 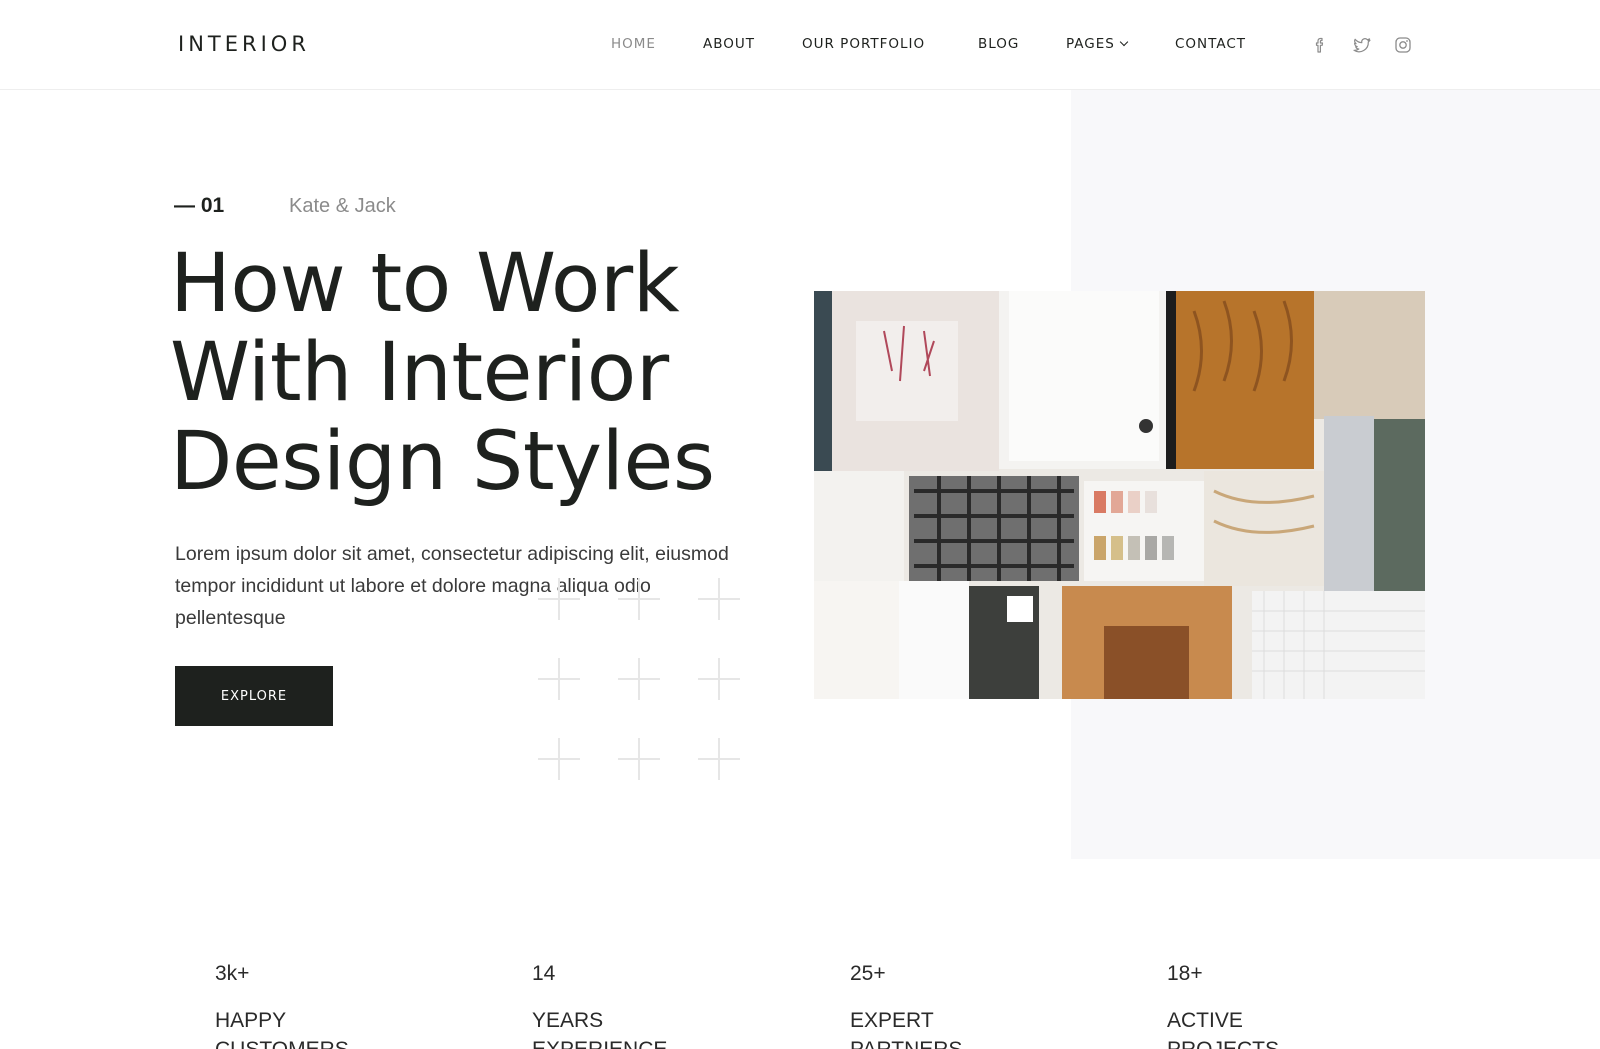 What do you see at coordinates (342, 206) in the screenshot?
I see `slide-author: Kate & Jack` at bounding box center [342, 206].